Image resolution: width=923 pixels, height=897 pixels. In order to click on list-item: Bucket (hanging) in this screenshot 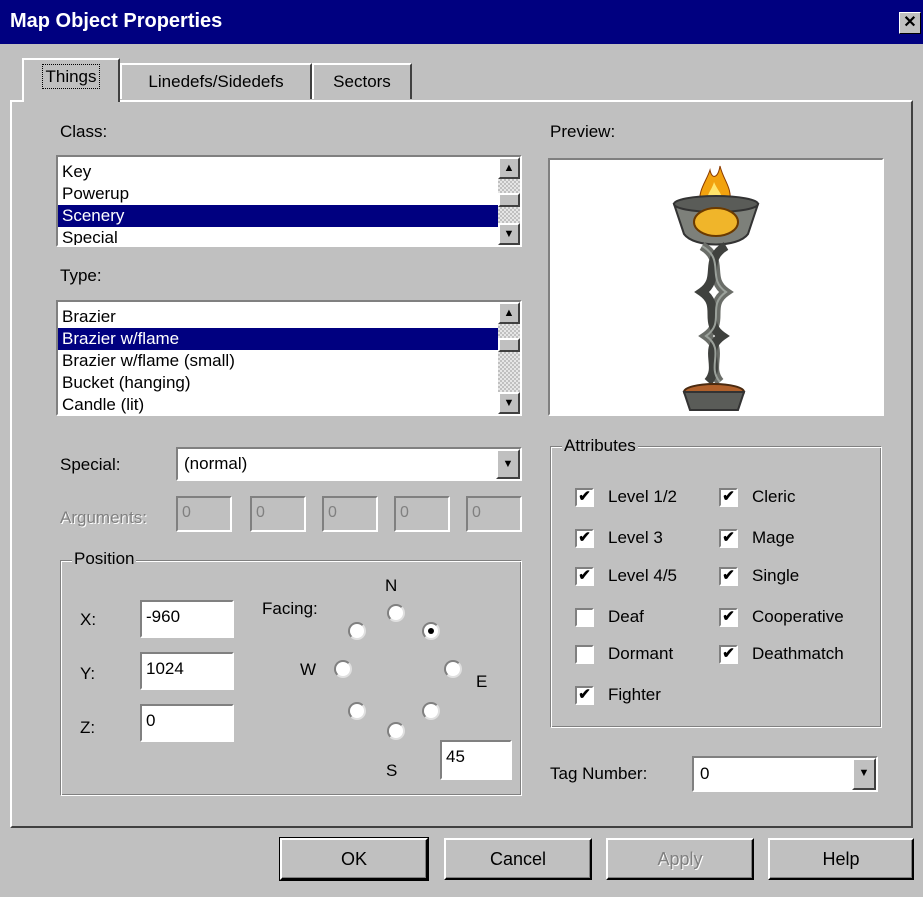, I will do `click(278, 383)`.